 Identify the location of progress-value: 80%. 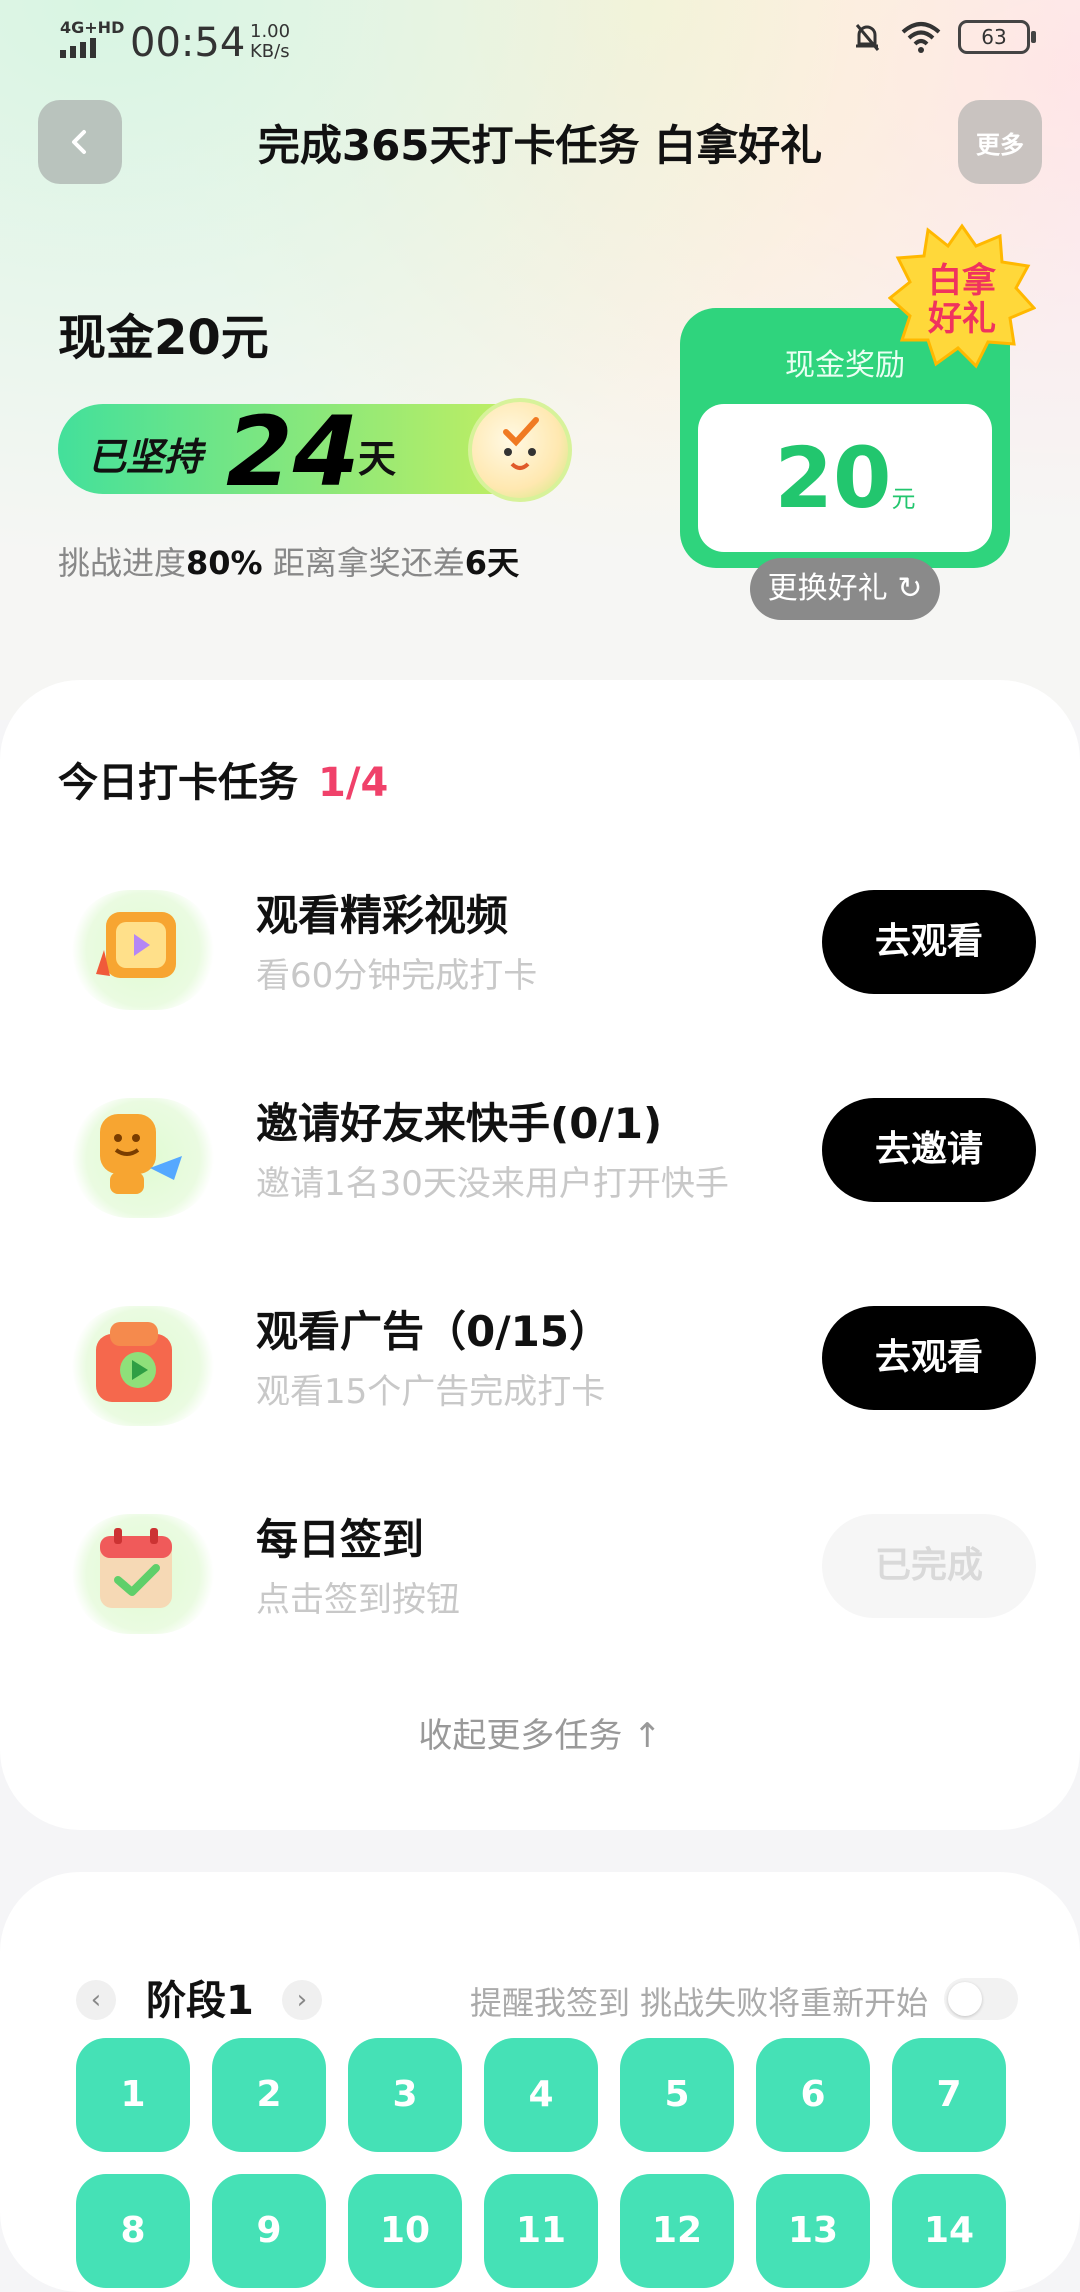
(224, 563).